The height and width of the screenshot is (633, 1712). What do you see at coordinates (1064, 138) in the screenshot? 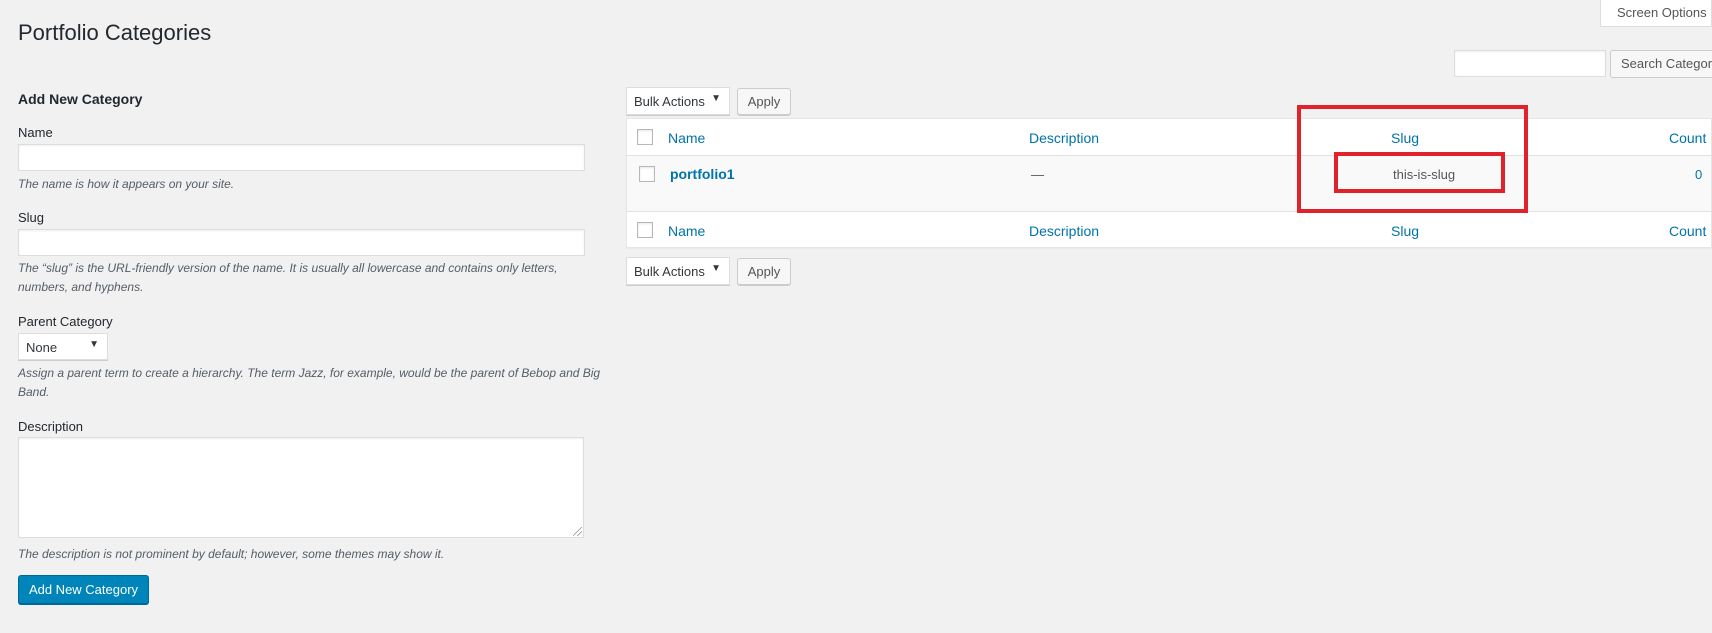
I see `column-header-description: Description` at bounding box center [1064, 138].